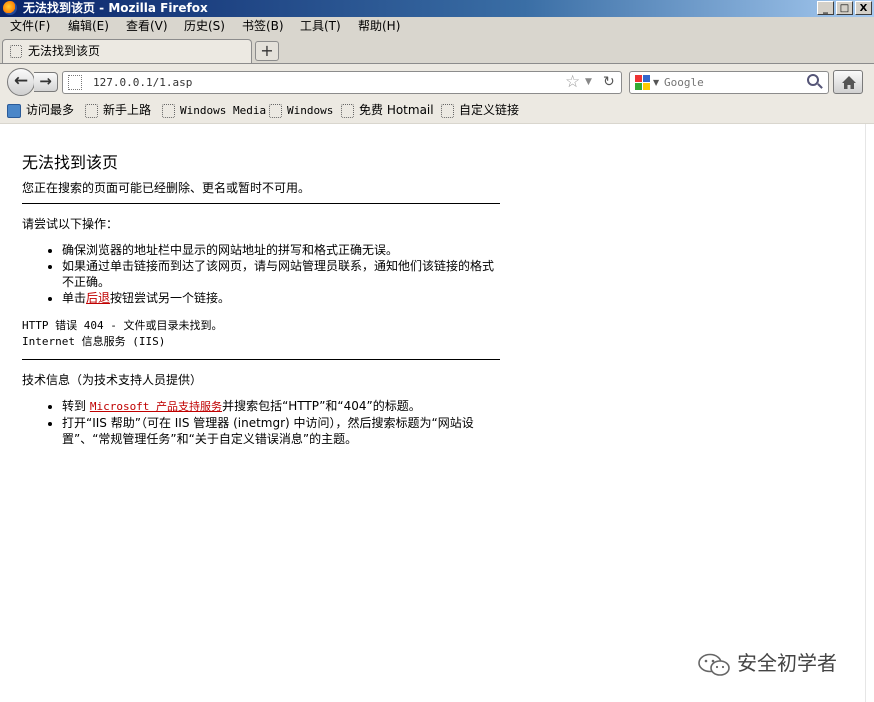  Describe the element at coordinates (267, 51) in the screenshot. I see `new-tab-button: +` at that location.